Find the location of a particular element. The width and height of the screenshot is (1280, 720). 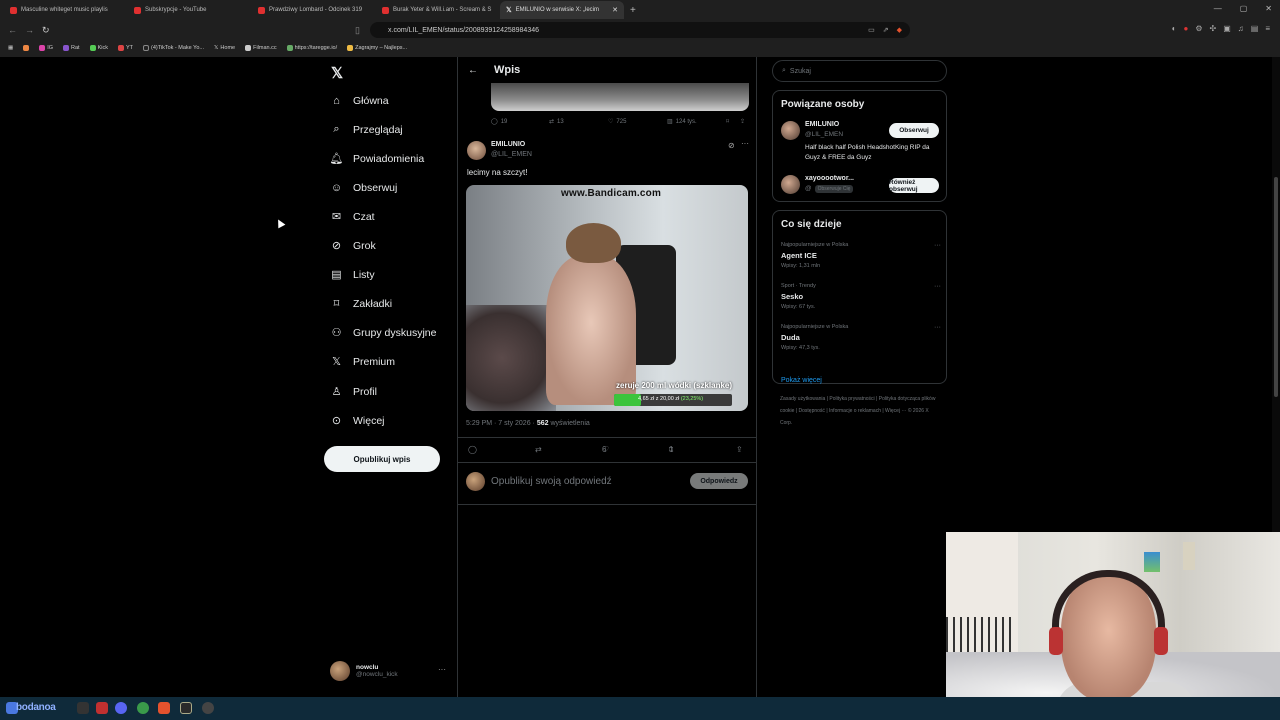

browser-tab: Prawdziwy Lombard - Odcinek 319 is located at coordinates (314, 10).